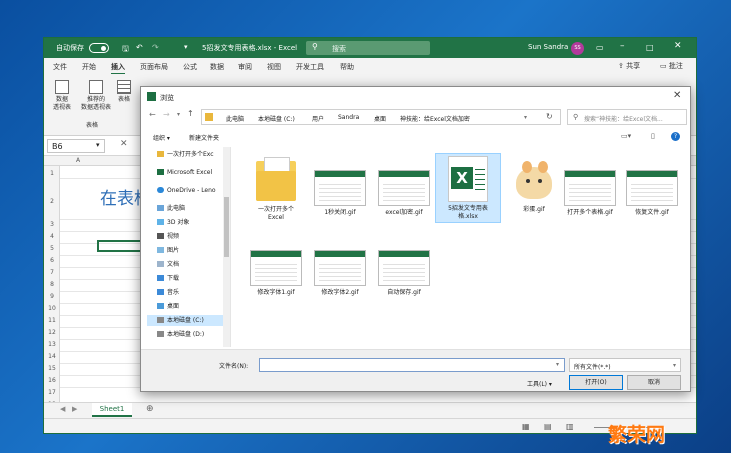 The height and width of the screenshot is (453, 731). I want to click on redo-icon: ↷, so click(155, 47).